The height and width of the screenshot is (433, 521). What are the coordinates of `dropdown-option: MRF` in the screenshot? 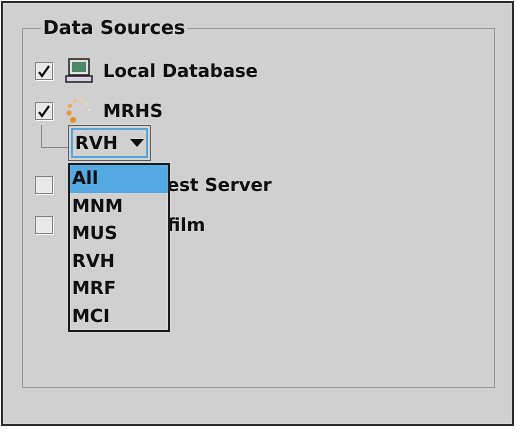 It's located at (119, 288).